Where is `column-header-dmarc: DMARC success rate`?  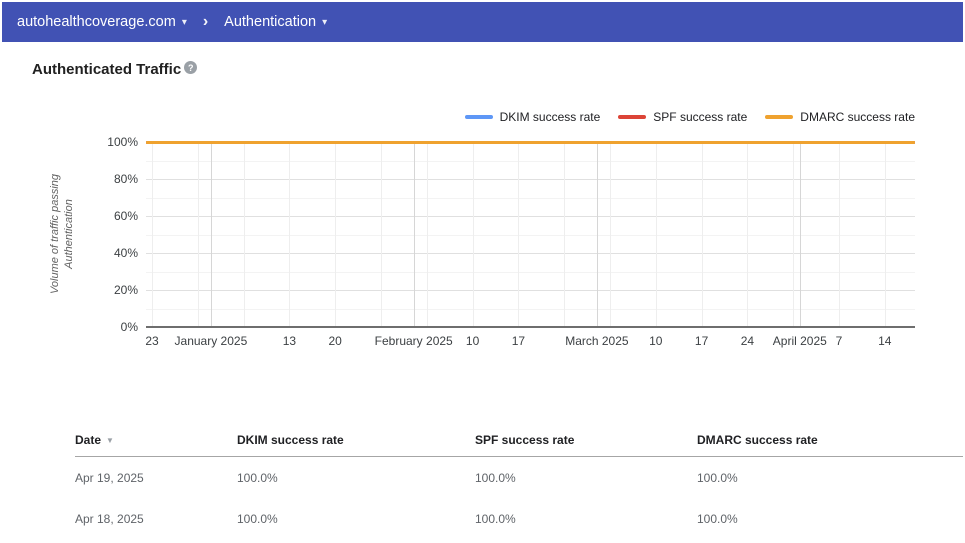
column-header-dmarc: DMARC success rate is located at coordinates (830, 440).